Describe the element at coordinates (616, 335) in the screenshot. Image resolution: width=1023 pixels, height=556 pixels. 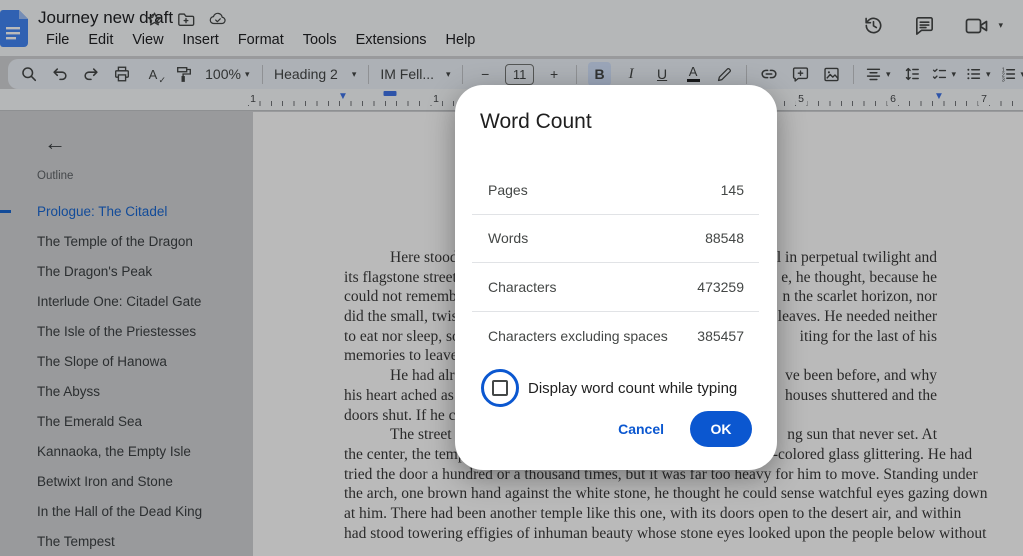
I see `word-count-row: Characters excluding spaces 385457` at that location.